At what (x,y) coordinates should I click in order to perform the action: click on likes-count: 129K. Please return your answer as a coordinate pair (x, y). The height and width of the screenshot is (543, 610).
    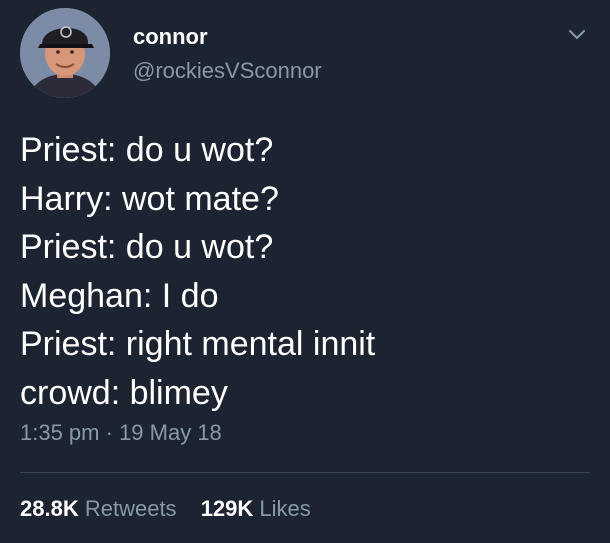
    Looking at the image, I should click on (227, 508).